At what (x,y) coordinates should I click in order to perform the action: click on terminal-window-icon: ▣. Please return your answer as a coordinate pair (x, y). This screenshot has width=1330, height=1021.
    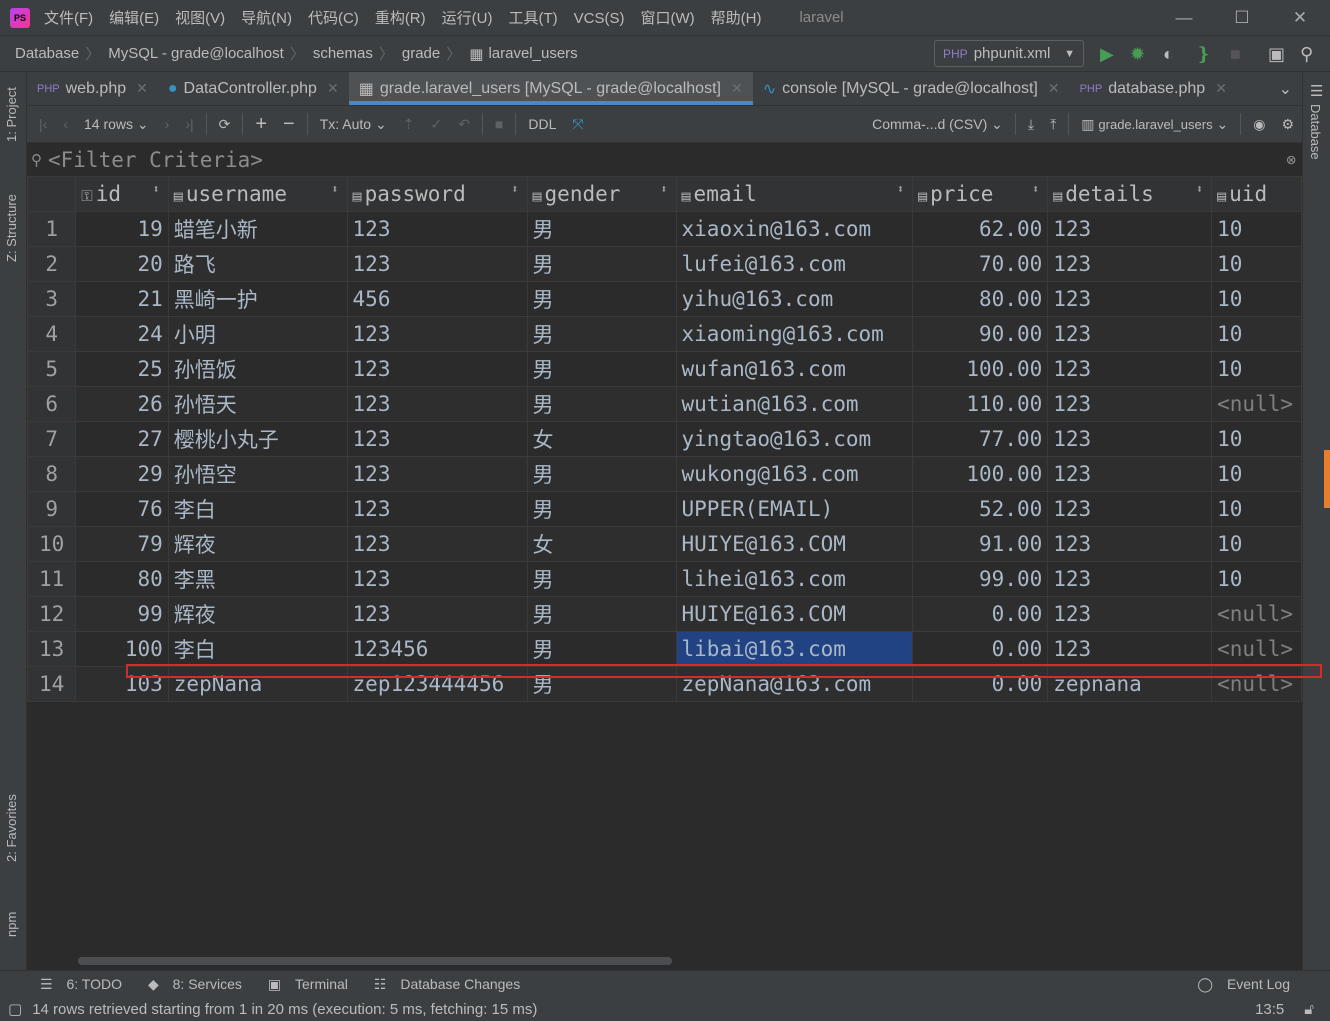
    Looking at the image, I should click on (1276, 54).